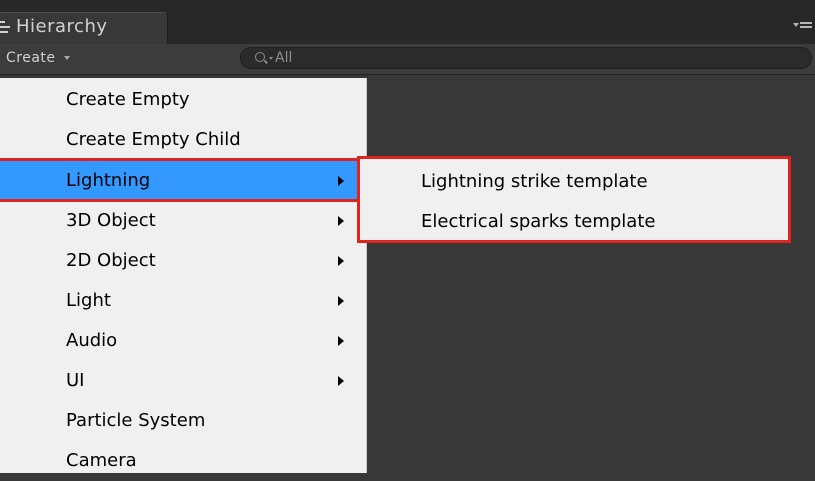 The width and height of the screenshot is (815, 481). What do you see at coordinates (88, 300) in the screenshot?
I see `menu-item-label: Light` at bounding box center [88, 300].